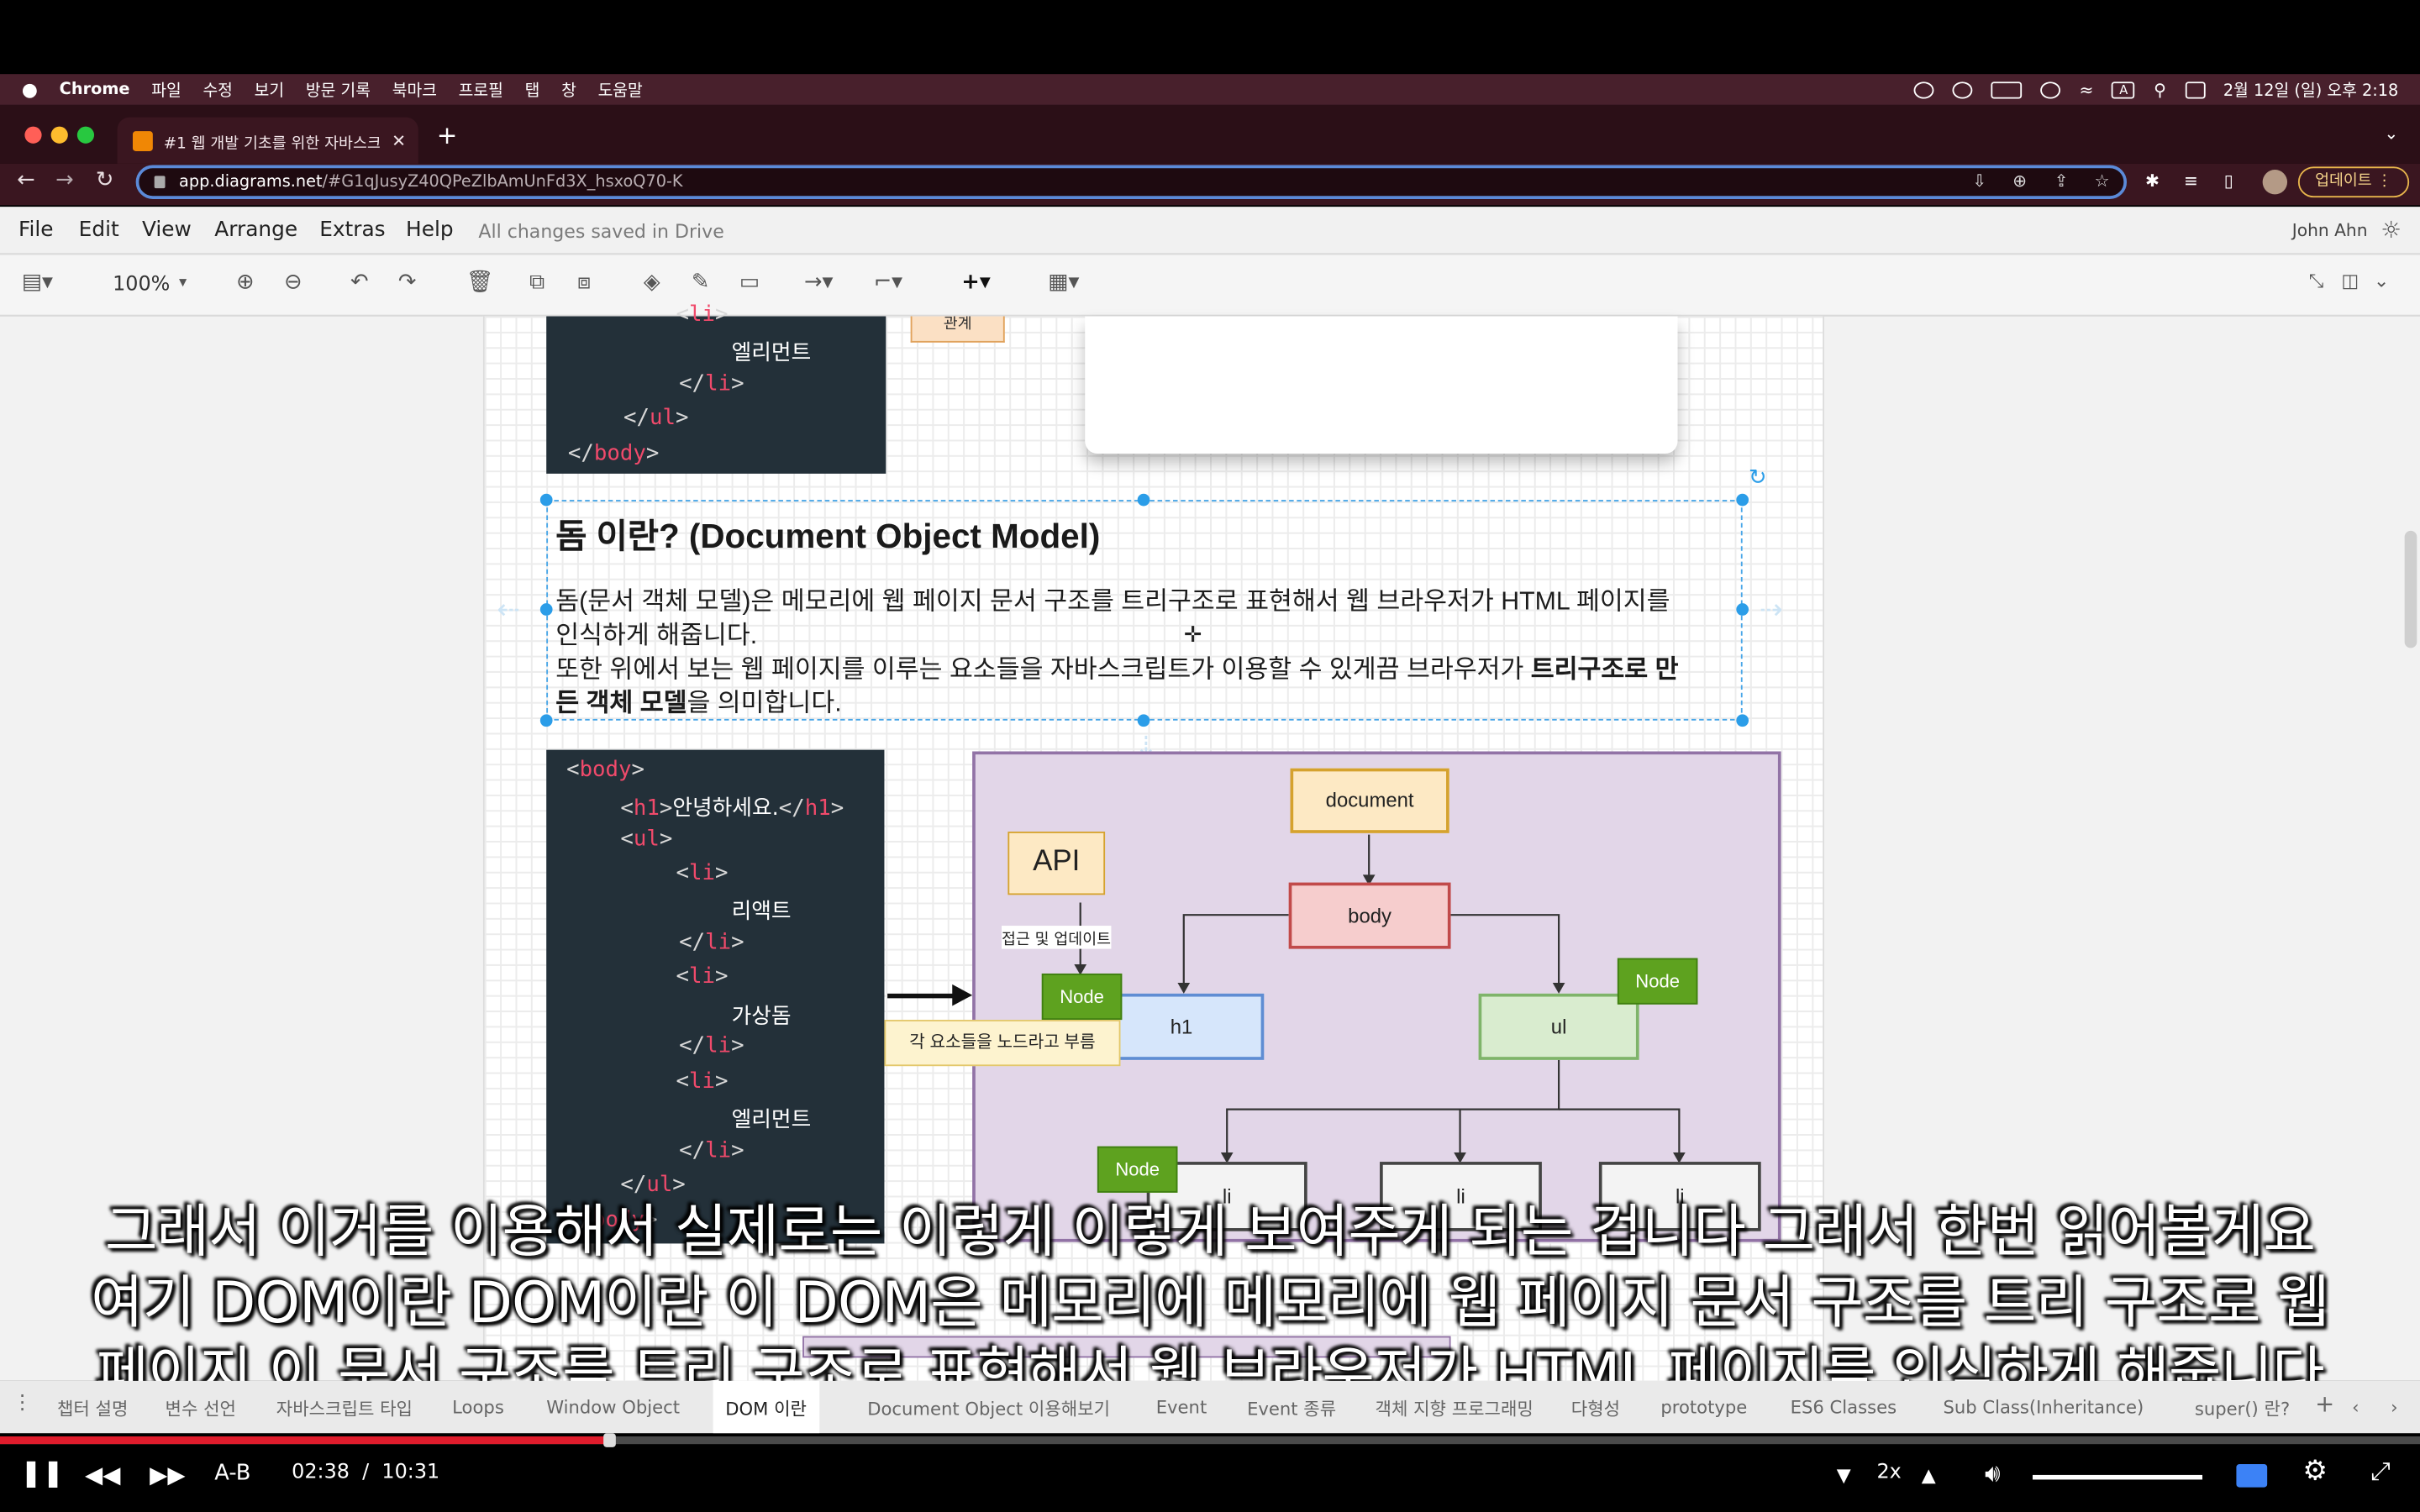 This screenshot has height=1512, width=2420. Describe the element at coordinates (1056, 863) in the screenshot. I see `api-node: API` at that location.